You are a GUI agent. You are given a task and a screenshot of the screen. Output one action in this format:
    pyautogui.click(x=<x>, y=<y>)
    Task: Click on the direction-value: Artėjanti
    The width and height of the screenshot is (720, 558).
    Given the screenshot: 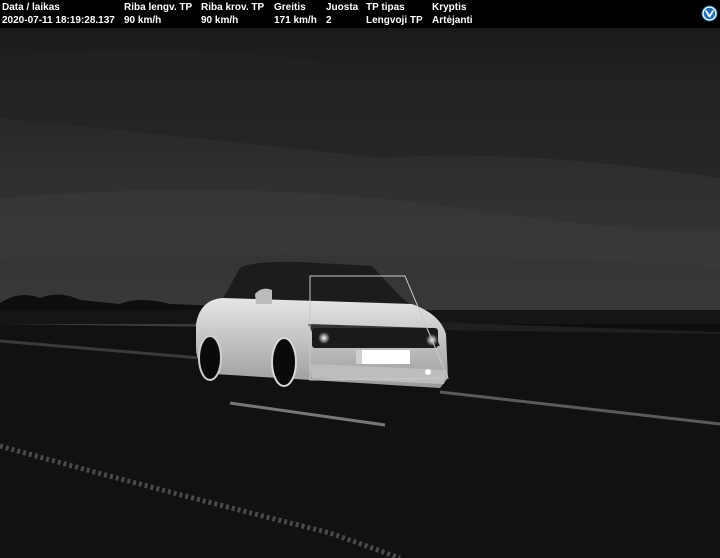 What is the action you would take?
    pyautogui.click(x=452, y=20)
    